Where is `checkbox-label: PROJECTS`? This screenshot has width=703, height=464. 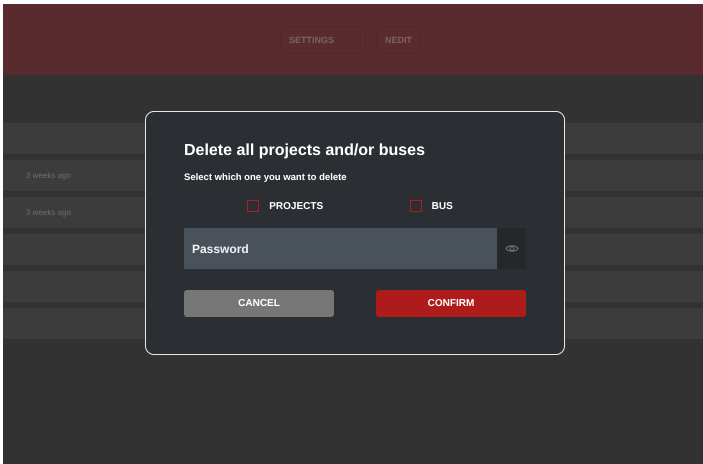 checkbox-label: PROJECTS is located at coordinates (296, 206).